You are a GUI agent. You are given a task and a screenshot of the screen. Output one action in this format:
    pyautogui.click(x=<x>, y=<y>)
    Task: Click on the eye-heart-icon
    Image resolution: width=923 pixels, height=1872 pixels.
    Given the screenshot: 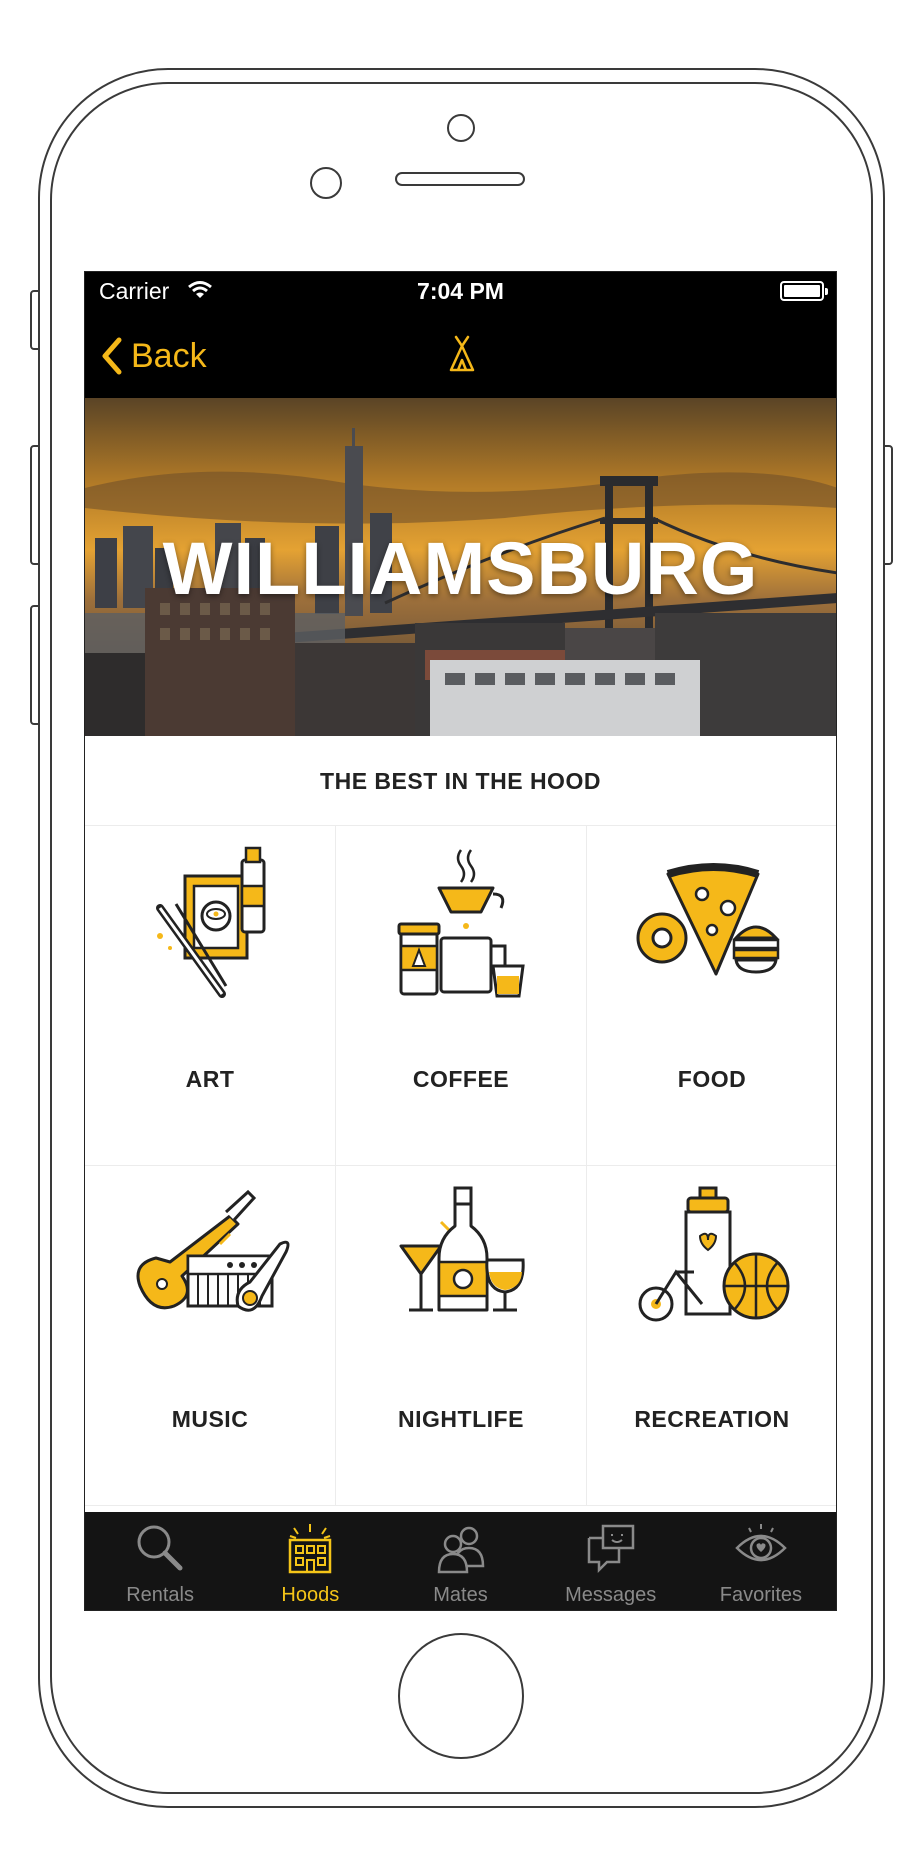 What is the action you would take?
    pyautogui.click(x=761, y=1543)
    